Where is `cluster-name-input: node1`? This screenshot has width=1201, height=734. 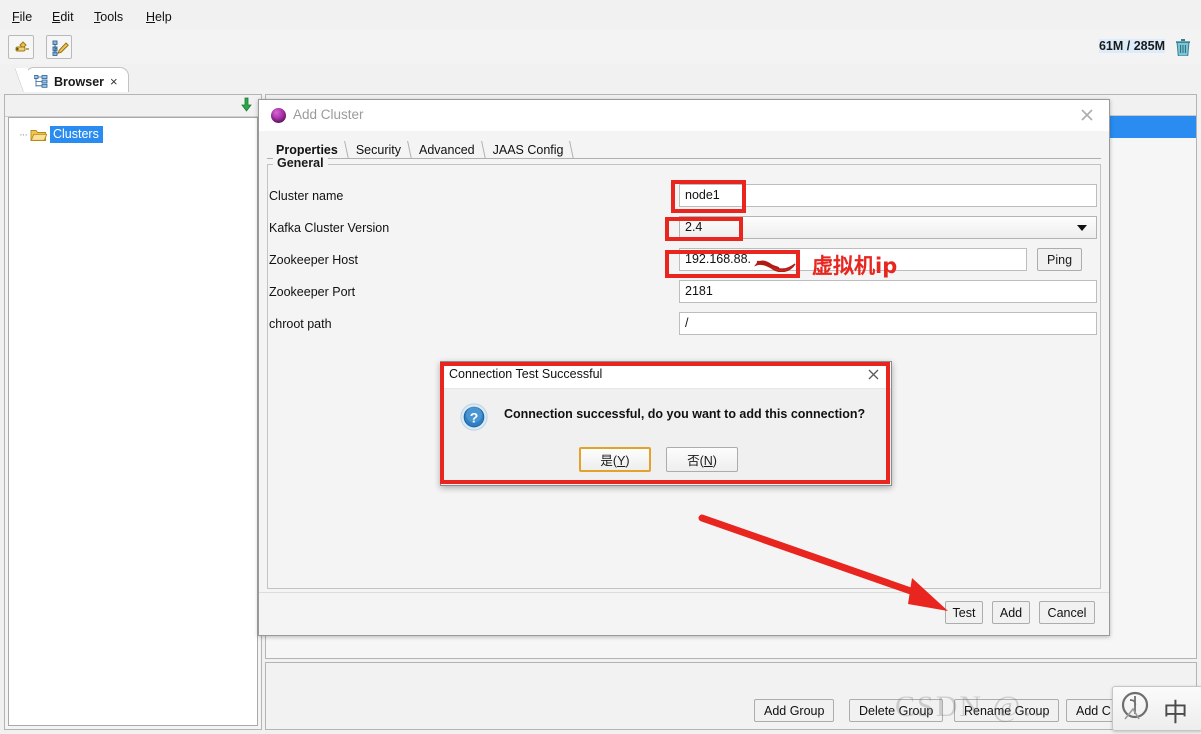 cluster-name-input: node1 is located at coordinates (888, 195).